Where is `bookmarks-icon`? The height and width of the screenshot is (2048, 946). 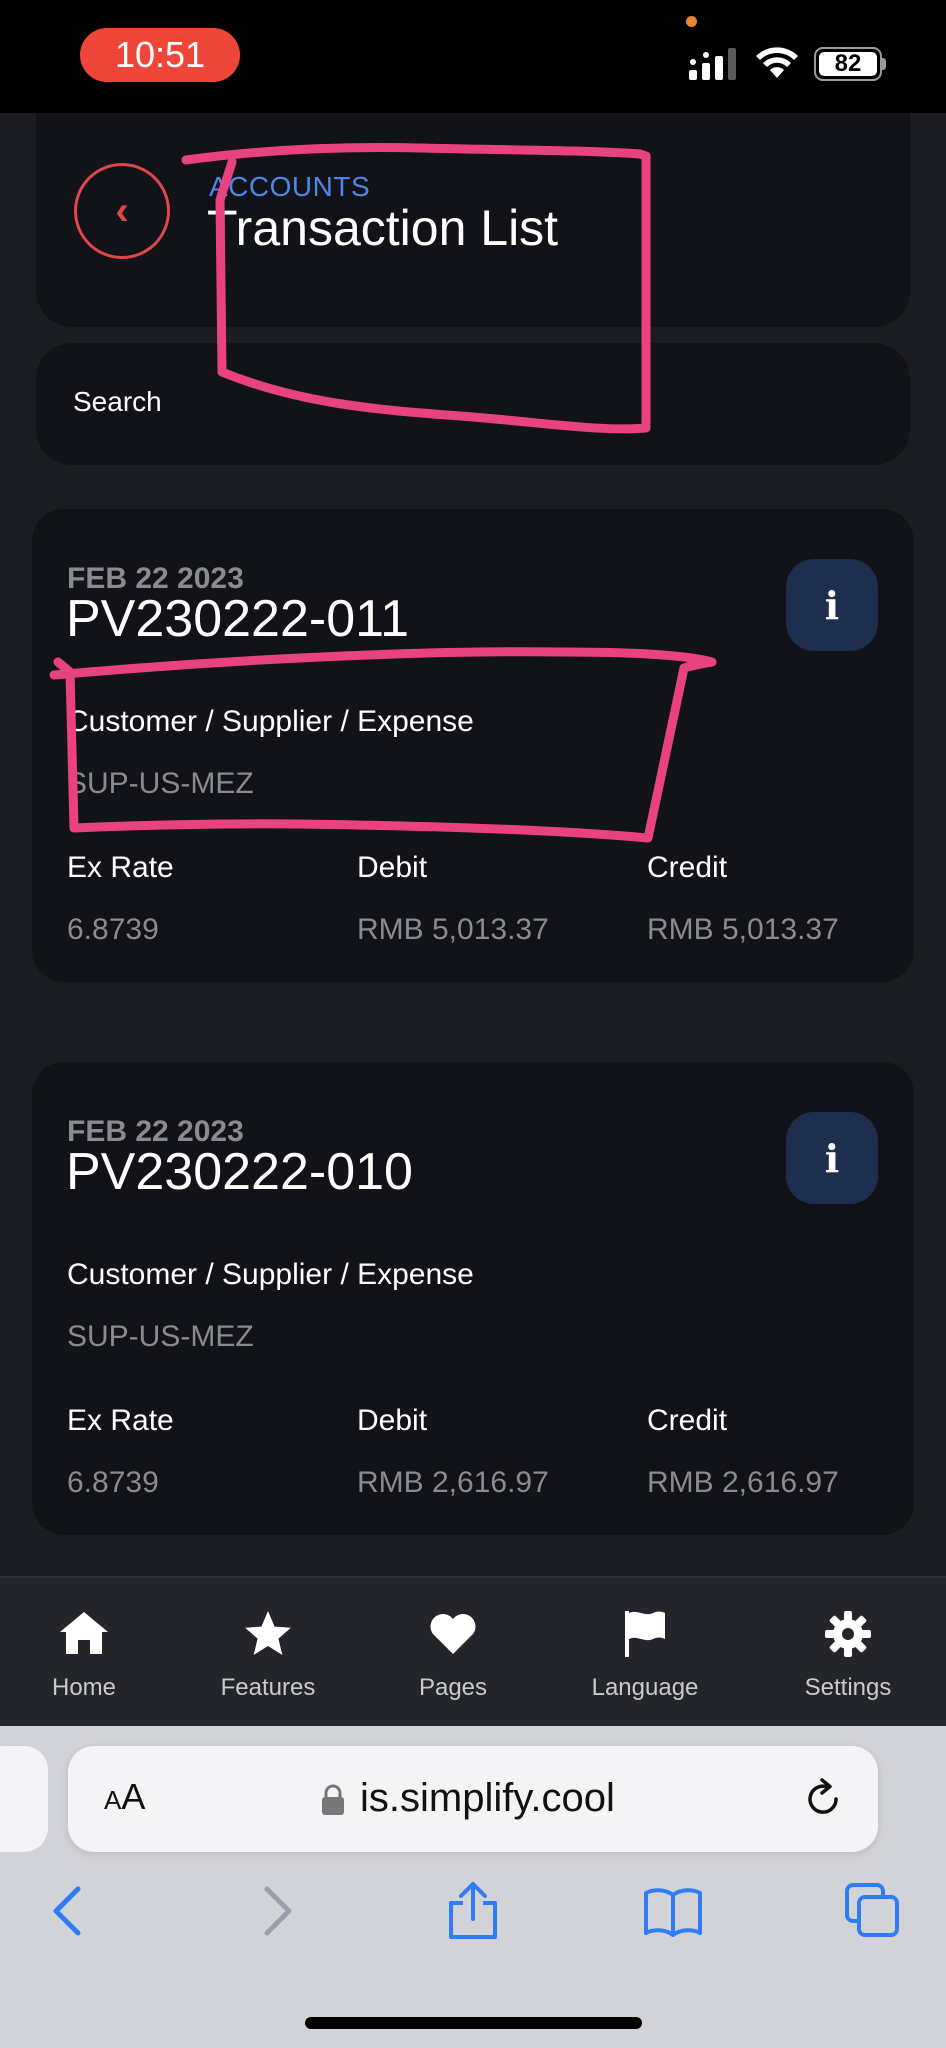 bookmarks-icon is located at coordinates (673, 1911).